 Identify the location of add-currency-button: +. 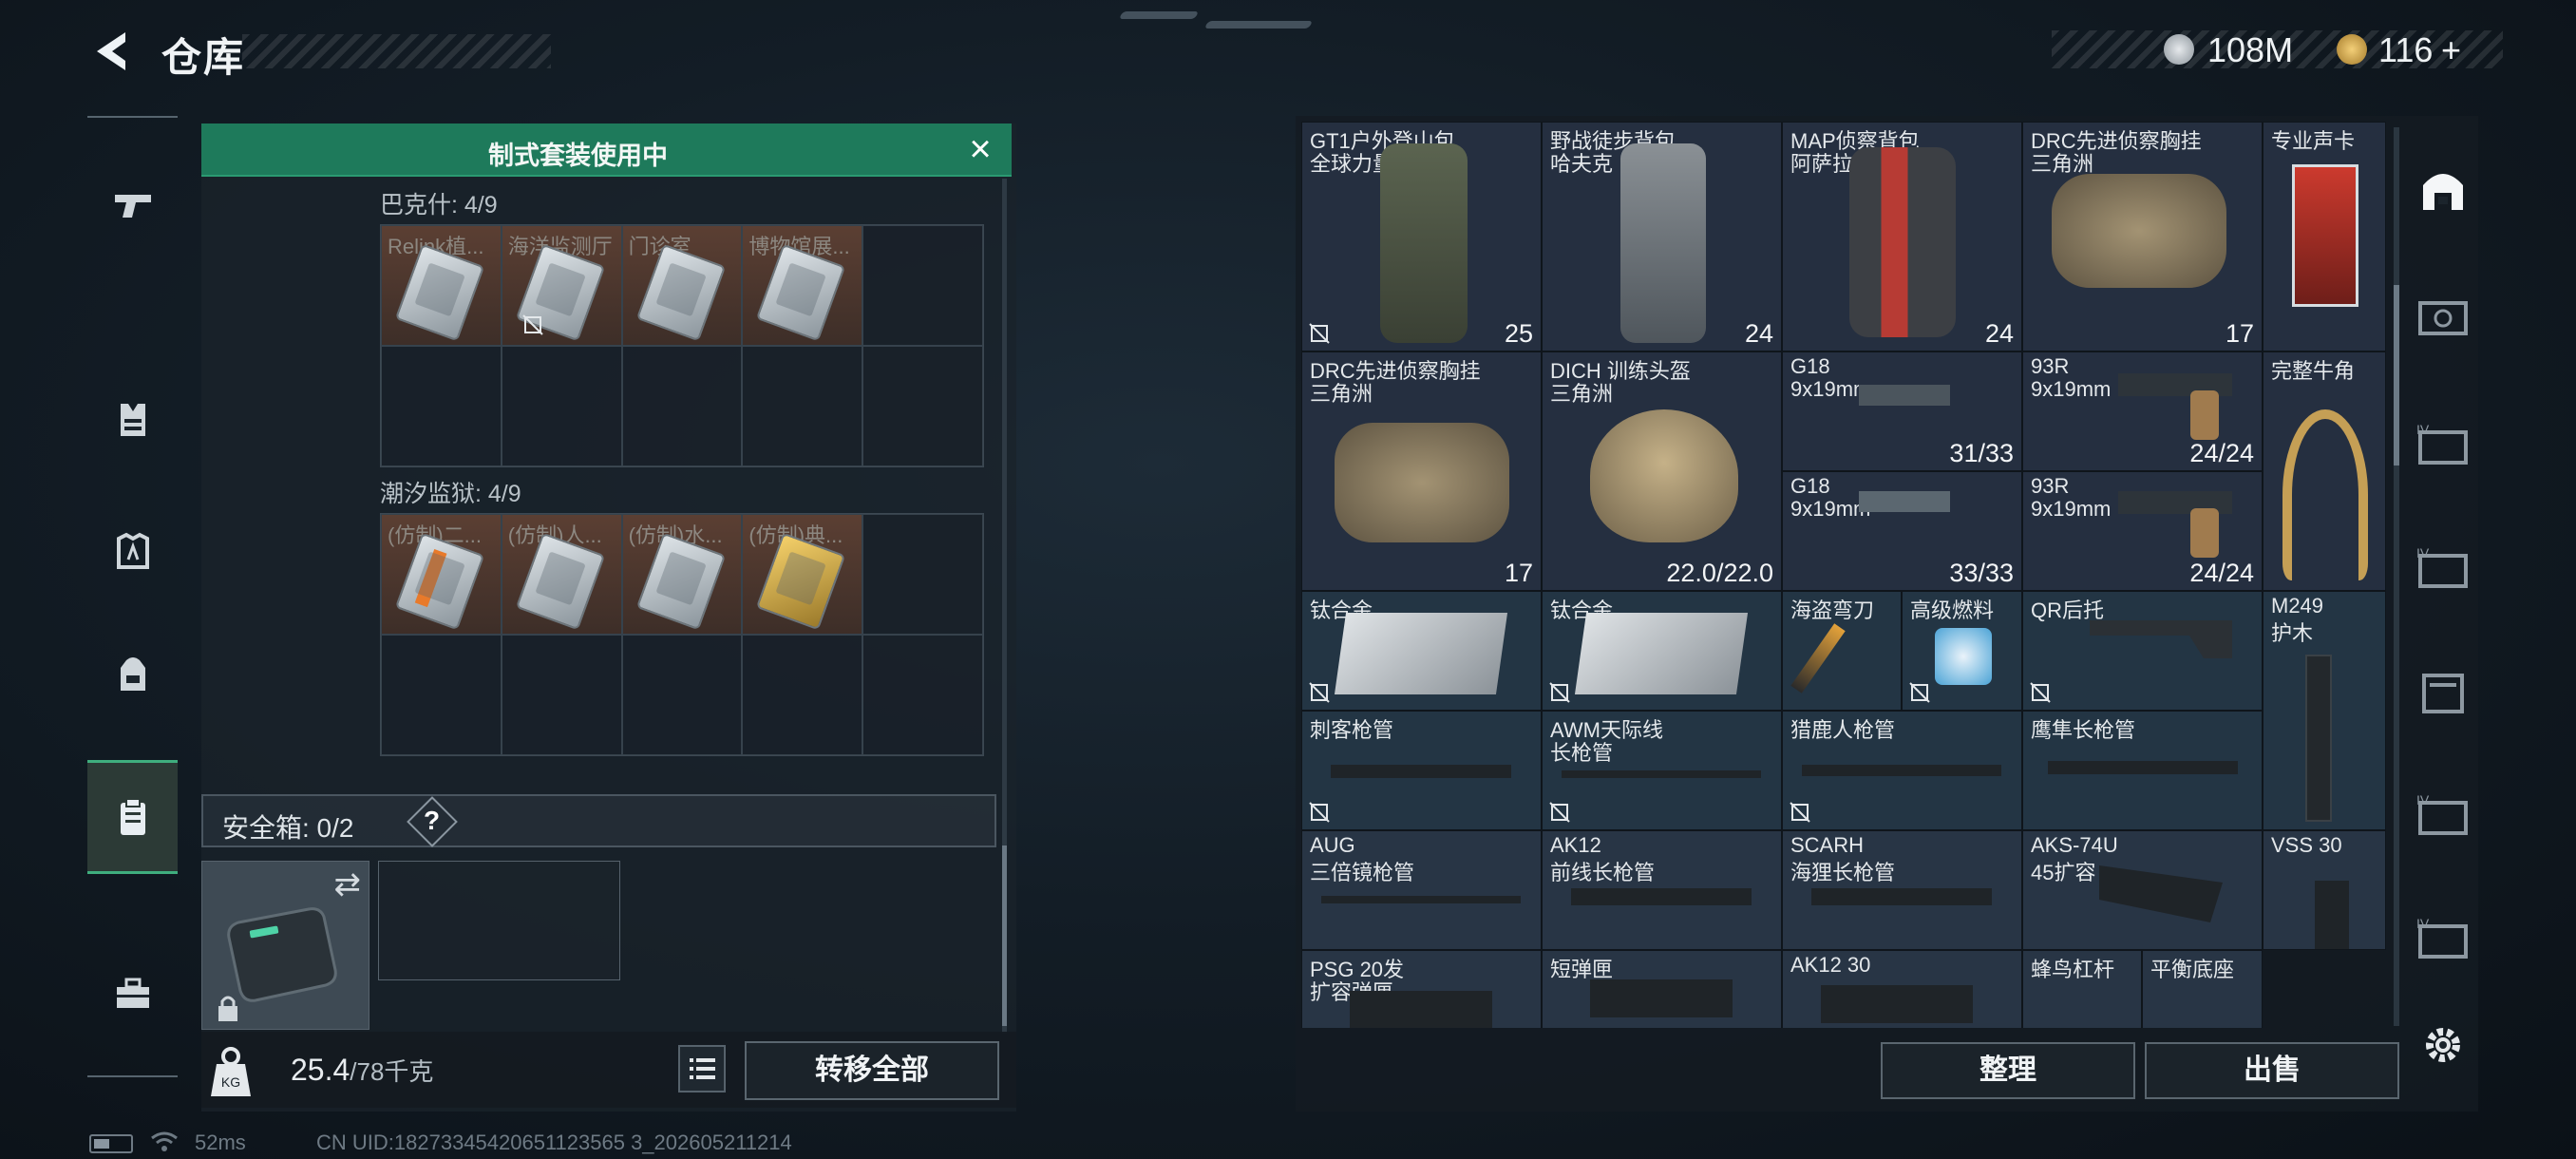
(2451, 50).